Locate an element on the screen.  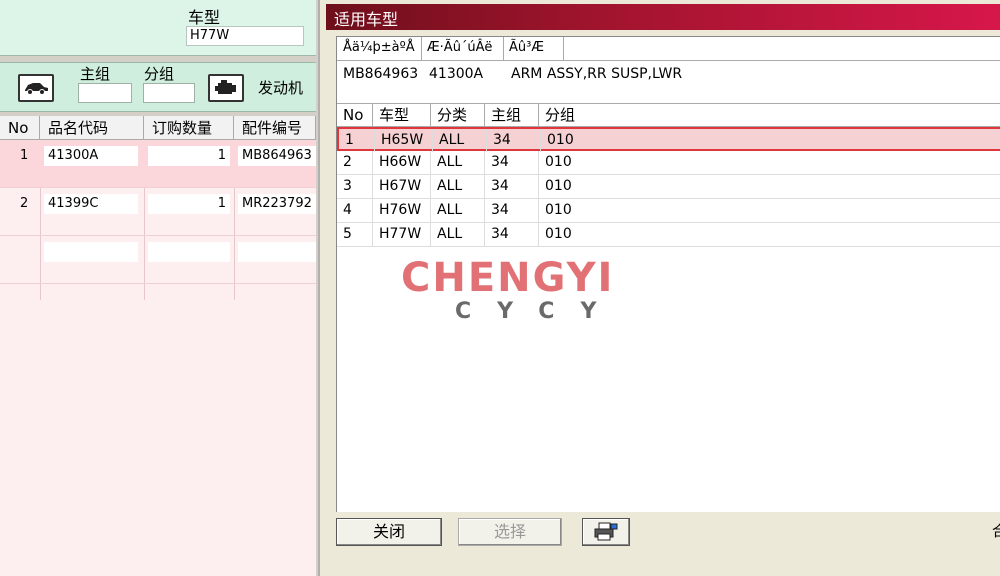
table-row: 1 41300A 1 MB864963 is located at coordinates (158, 164).